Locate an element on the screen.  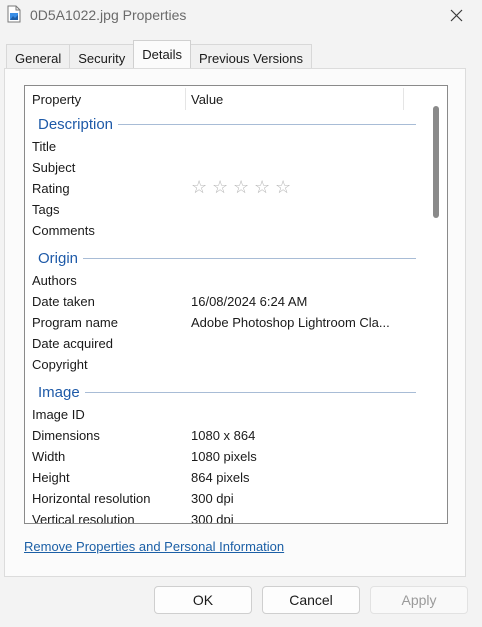
ok-button: OK is located at coordinates (203, 600).